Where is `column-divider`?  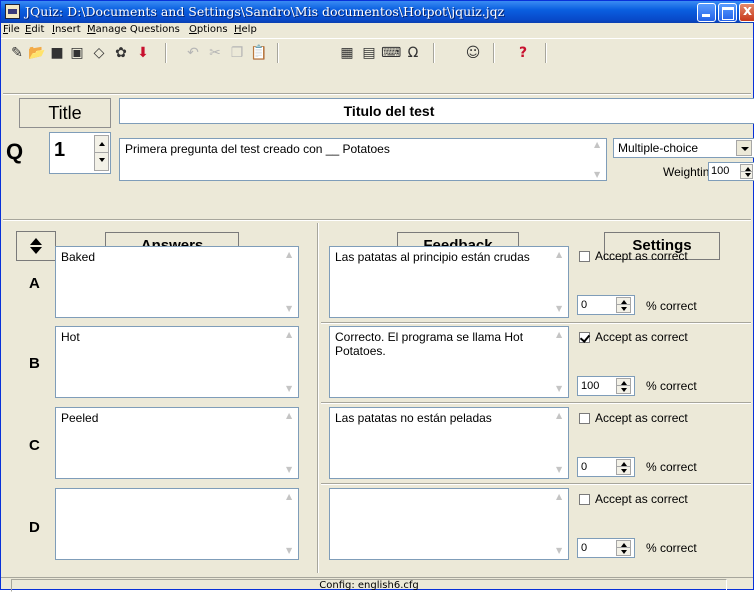
column-divider is located at coordinates (318, 398).